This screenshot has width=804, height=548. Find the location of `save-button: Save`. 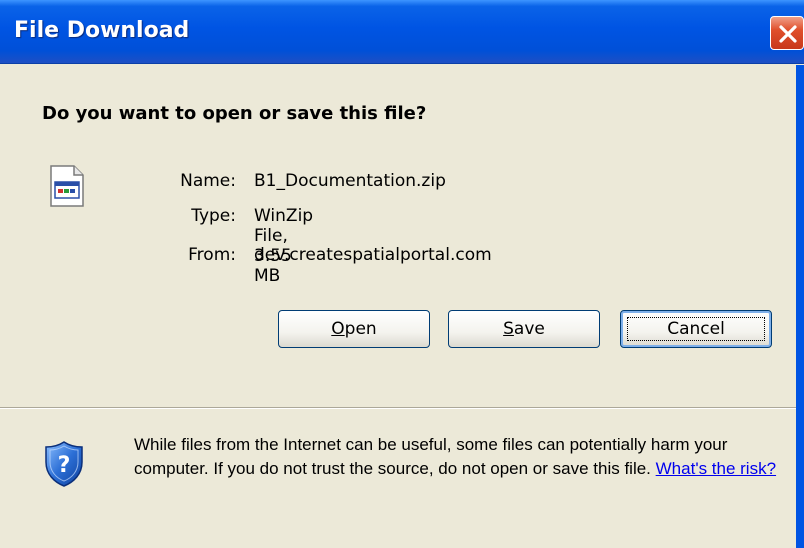

save-button: Save is located at coordinates (524, 329).